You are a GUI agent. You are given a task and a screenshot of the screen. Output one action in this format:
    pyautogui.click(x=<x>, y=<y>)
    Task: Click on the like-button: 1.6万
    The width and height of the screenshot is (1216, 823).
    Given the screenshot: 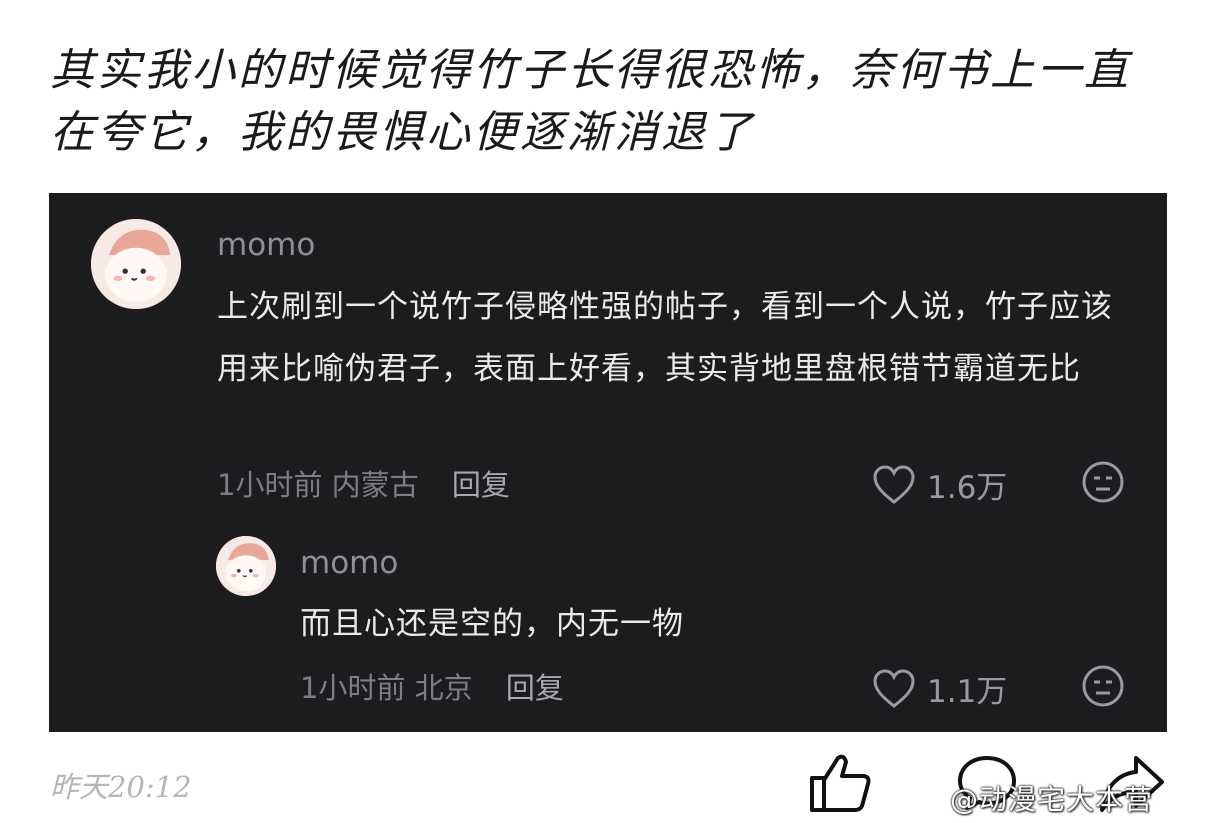 What is the action you would take?
    pyautogui.click(x=939, y=484)
    